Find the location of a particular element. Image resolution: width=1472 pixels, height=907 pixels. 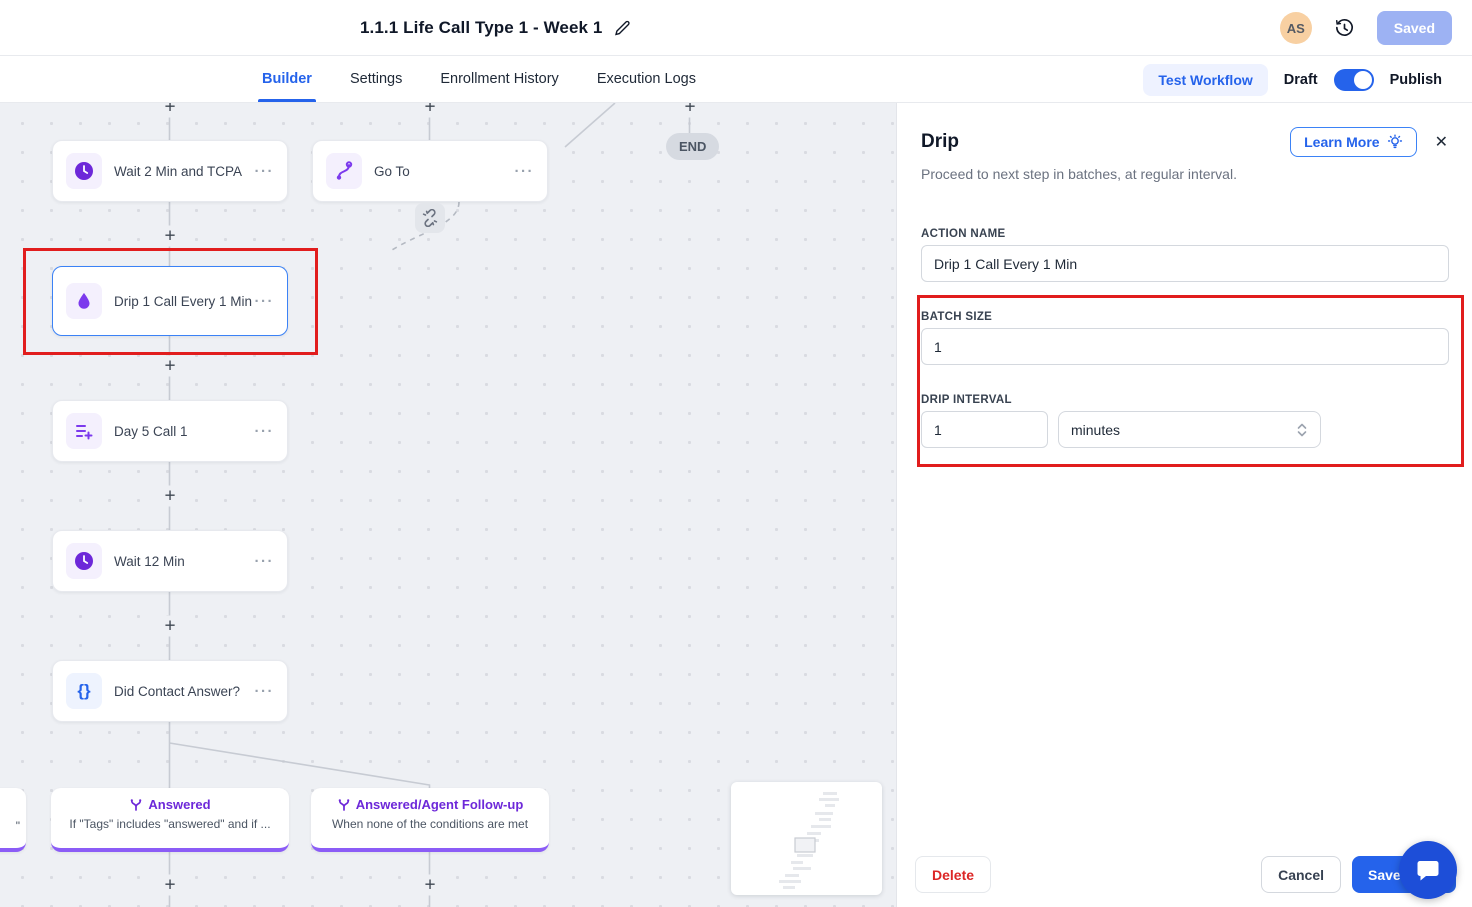

branch-card-partial: " is located at coordinates (13, 820).